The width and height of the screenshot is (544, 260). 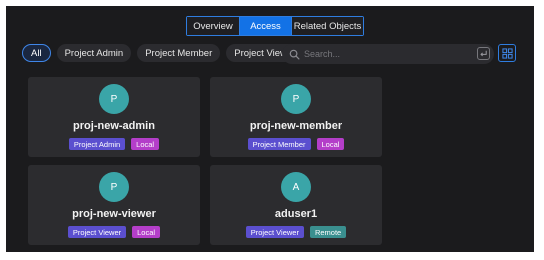 I want to click on search-icon, so click(x=294, y=54).